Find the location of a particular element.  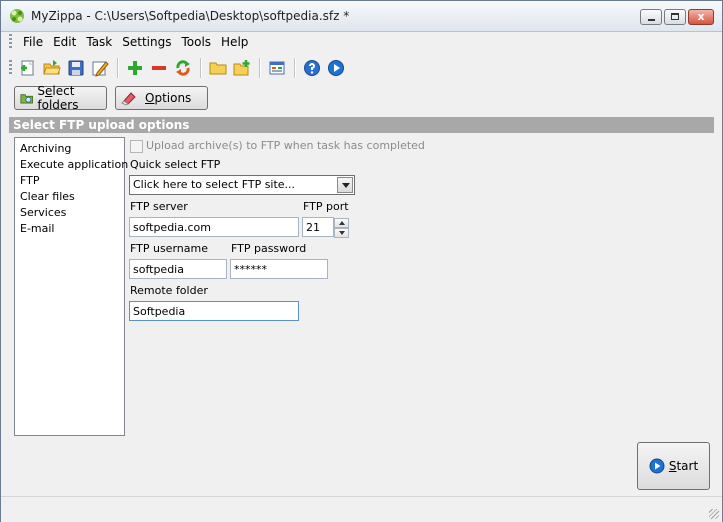

open-button is located at coordinates (52, 68).